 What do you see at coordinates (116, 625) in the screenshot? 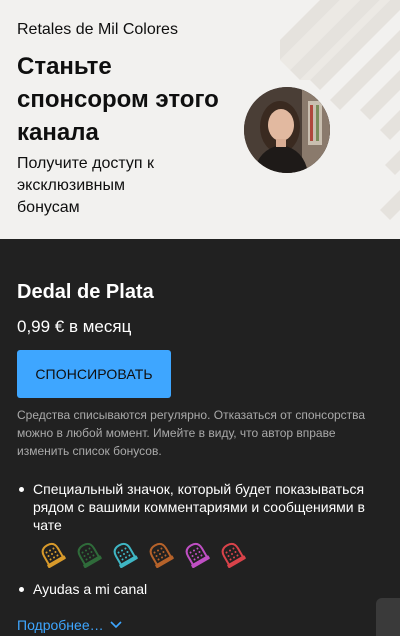
I see `chevron-down-icon` at bounding box center [116, 625].